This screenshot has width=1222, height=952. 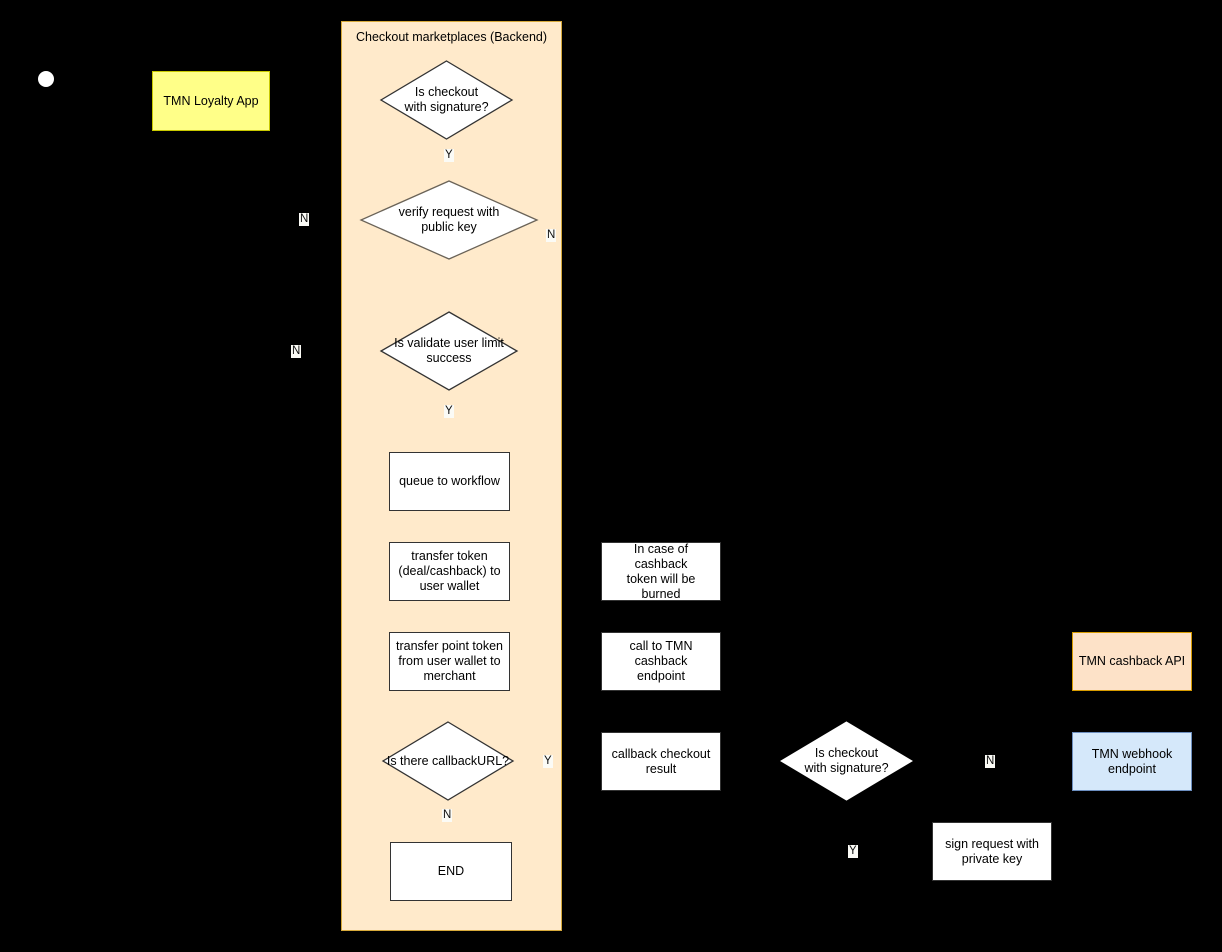 I want to click on decision-is-checkout-with-signature-2: Is checkout with signature?, so click(x=846, y=761).